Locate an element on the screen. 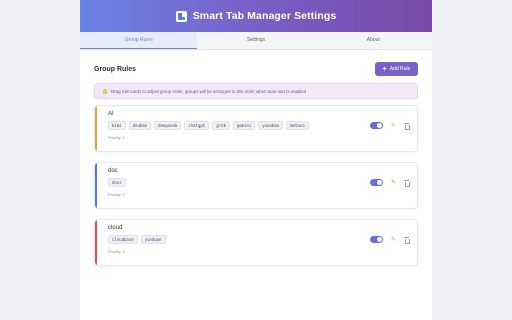 This screenshot has width=512, height=320. rule-card-cloud: cloud cloudbase yunduan Priority: 3 ✎ is located at coordinates (256, 242).